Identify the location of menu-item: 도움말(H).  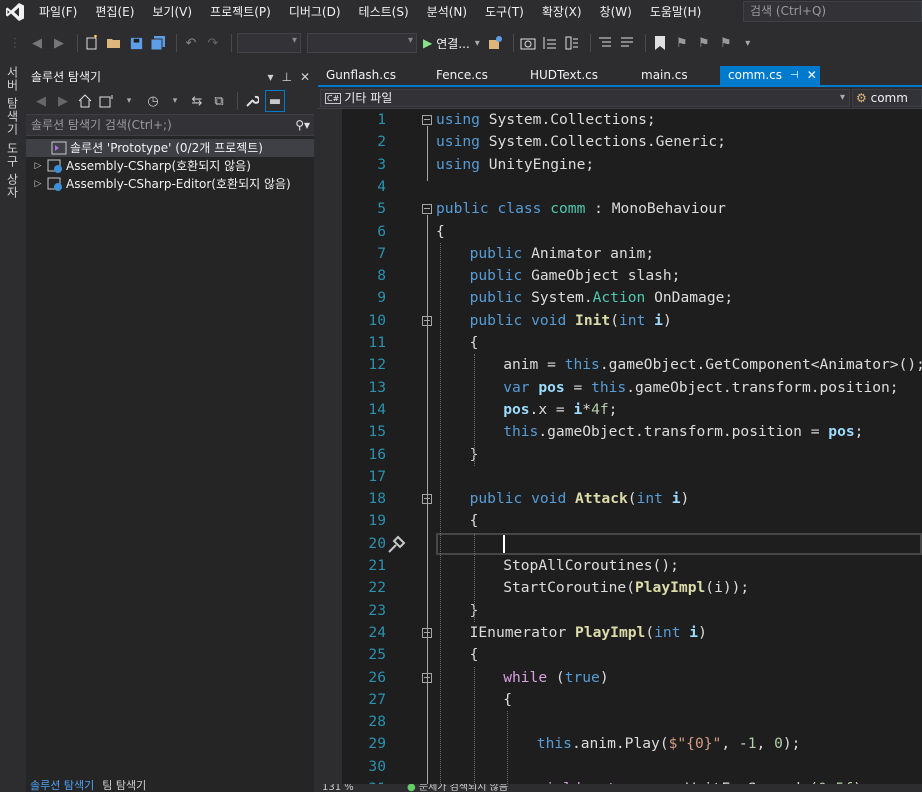
(676, 12).